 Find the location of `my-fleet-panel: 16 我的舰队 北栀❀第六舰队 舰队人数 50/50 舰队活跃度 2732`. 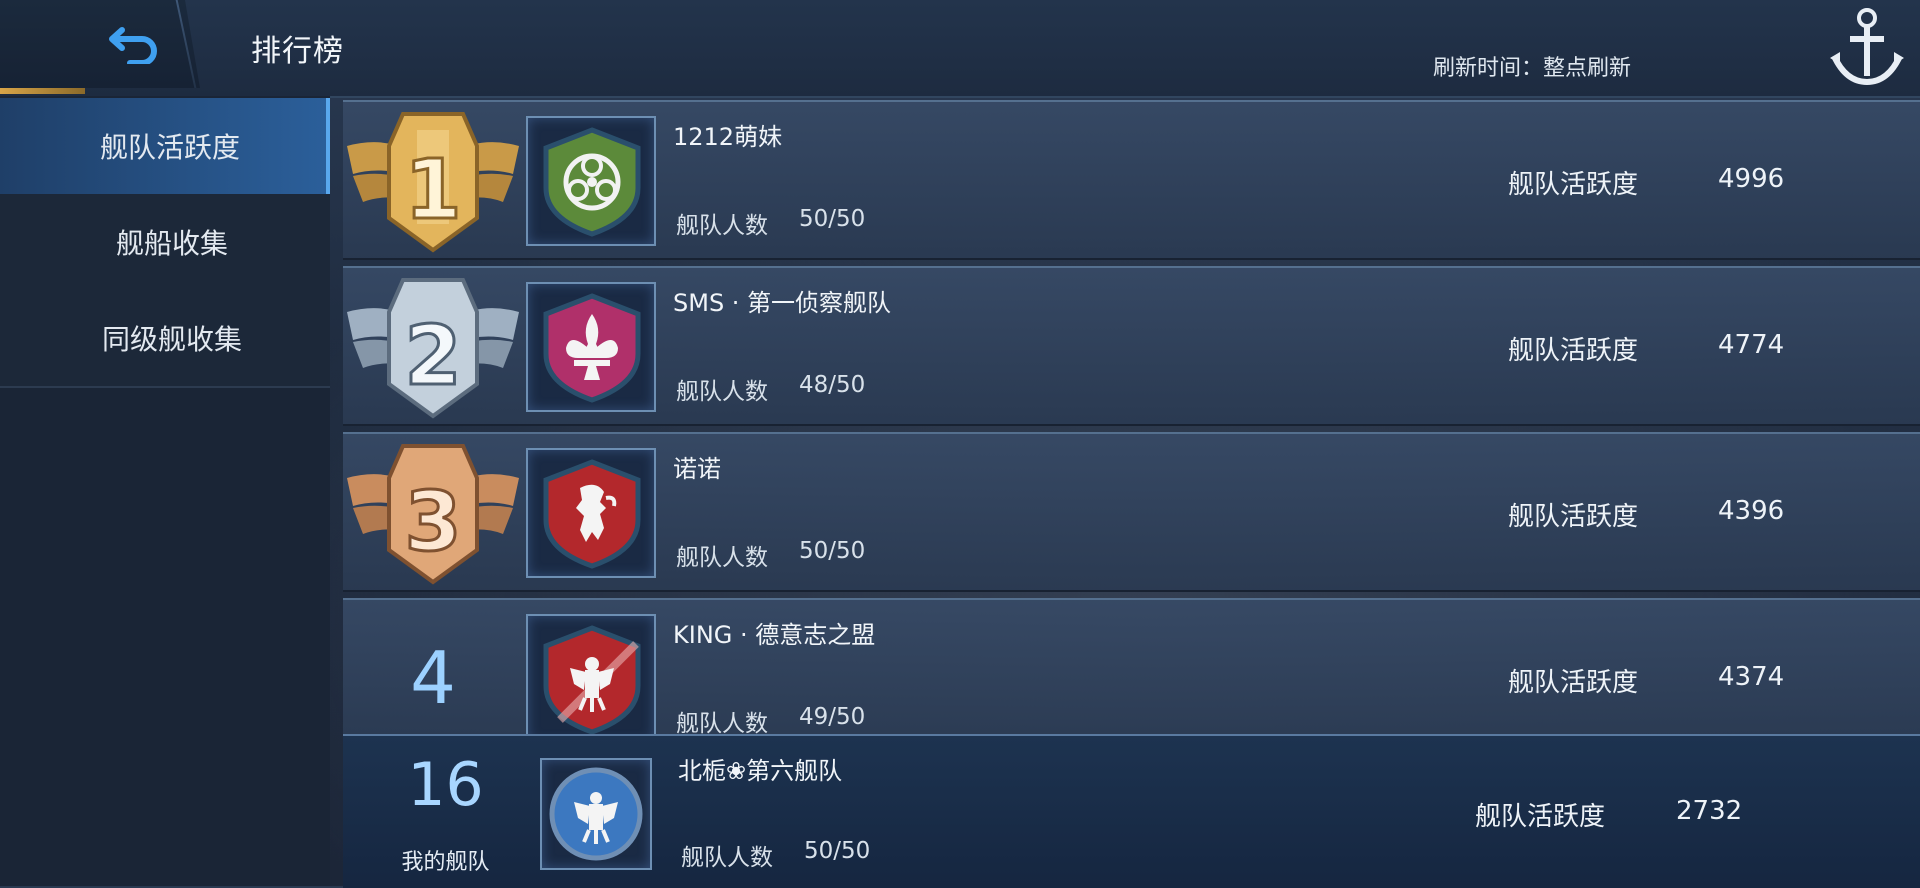

my-fleet-panel: 16 我的舰队 北栀❀第六舰队 舰队人数 50/50 舰队活跃度 2732 is located at coordinates (1131, 811).